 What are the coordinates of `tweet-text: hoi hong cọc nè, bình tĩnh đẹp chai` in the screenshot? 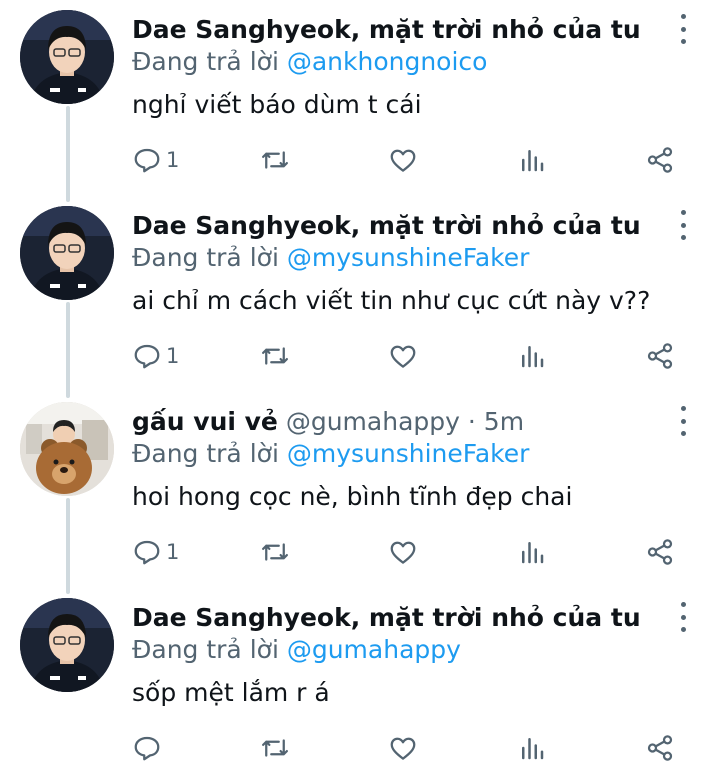 It's located at (352, 496).